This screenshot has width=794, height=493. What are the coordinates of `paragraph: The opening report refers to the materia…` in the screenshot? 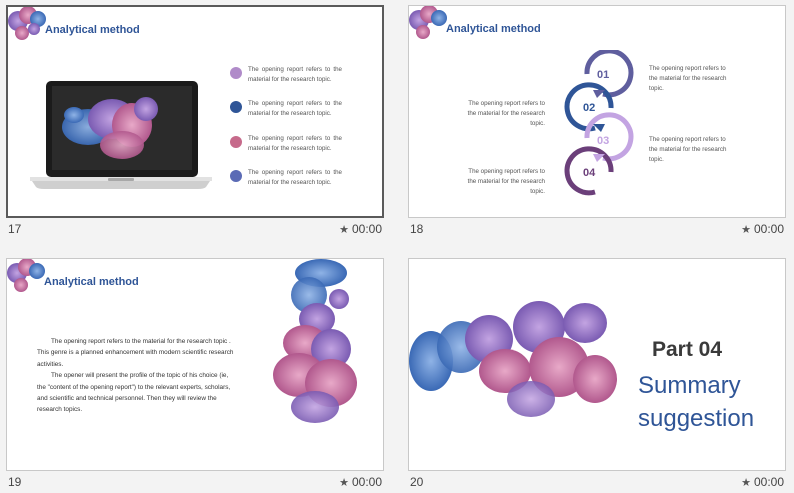 It's located at (135, 353).